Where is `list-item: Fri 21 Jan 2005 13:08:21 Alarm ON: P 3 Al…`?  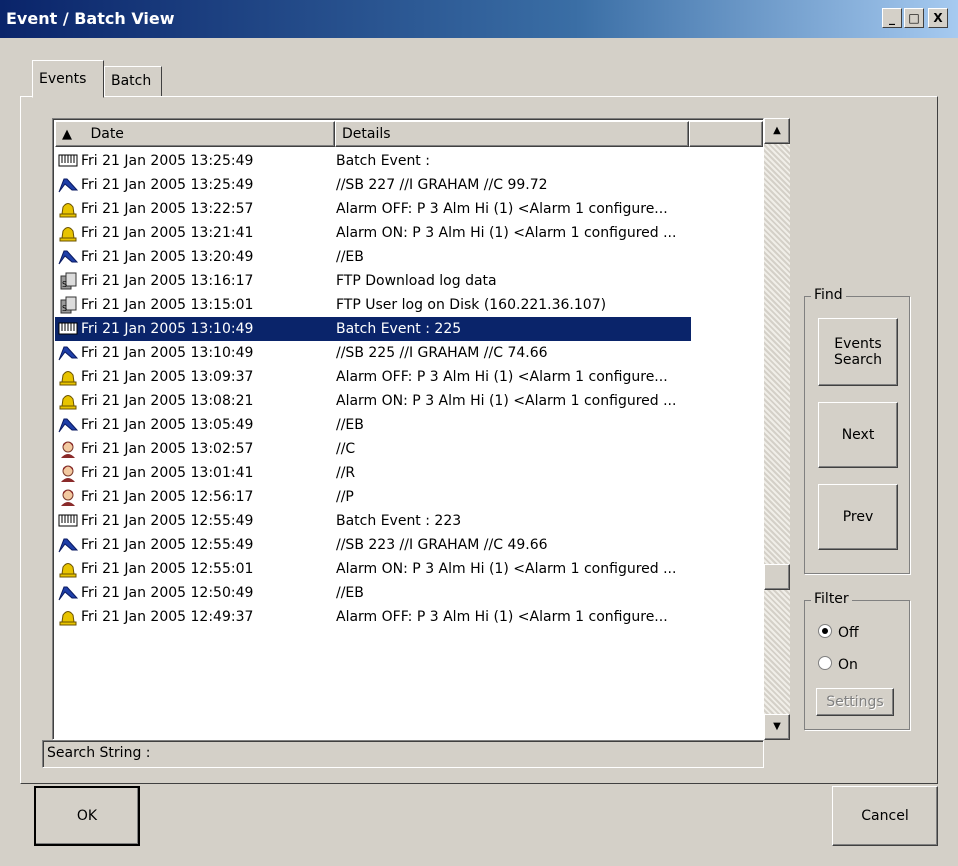
list-item: Fri 21 Jan 2005 13:08:21 Alarm ON: P 3 Al… is located at coordinates (373, 401).